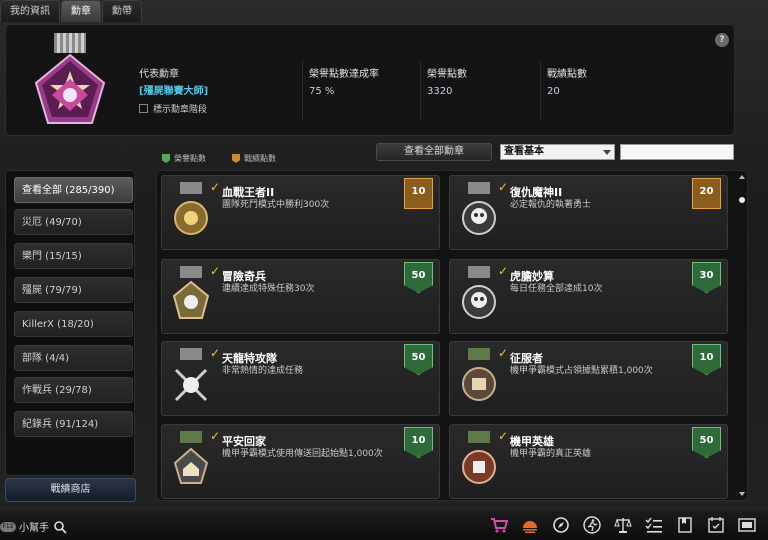  Describe the element at coordinates (300, 461) in the screenshot. I see `medal-card: ✓ 平安回家 機甲爭霸模式使用傳送回起始點1,000次 10` at that location.